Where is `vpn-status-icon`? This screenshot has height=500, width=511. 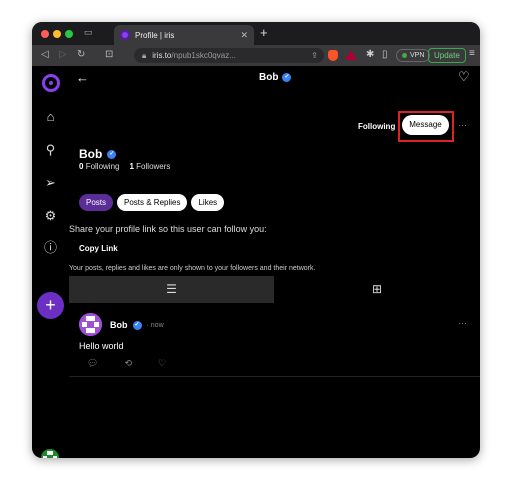
vpn-status-icon is located at coordinates (404, 55).